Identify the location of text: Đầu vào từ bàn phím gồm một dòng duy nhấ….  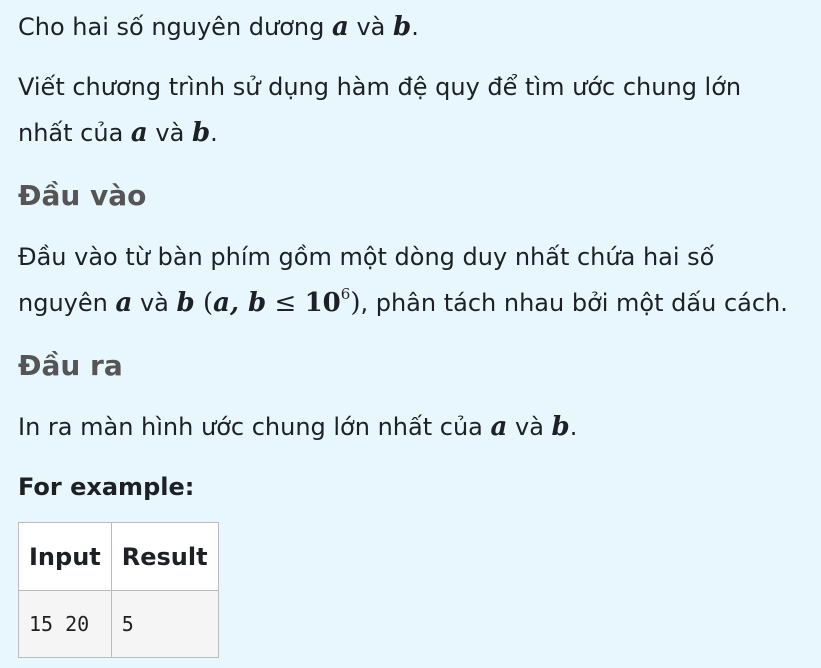
(366, 257).